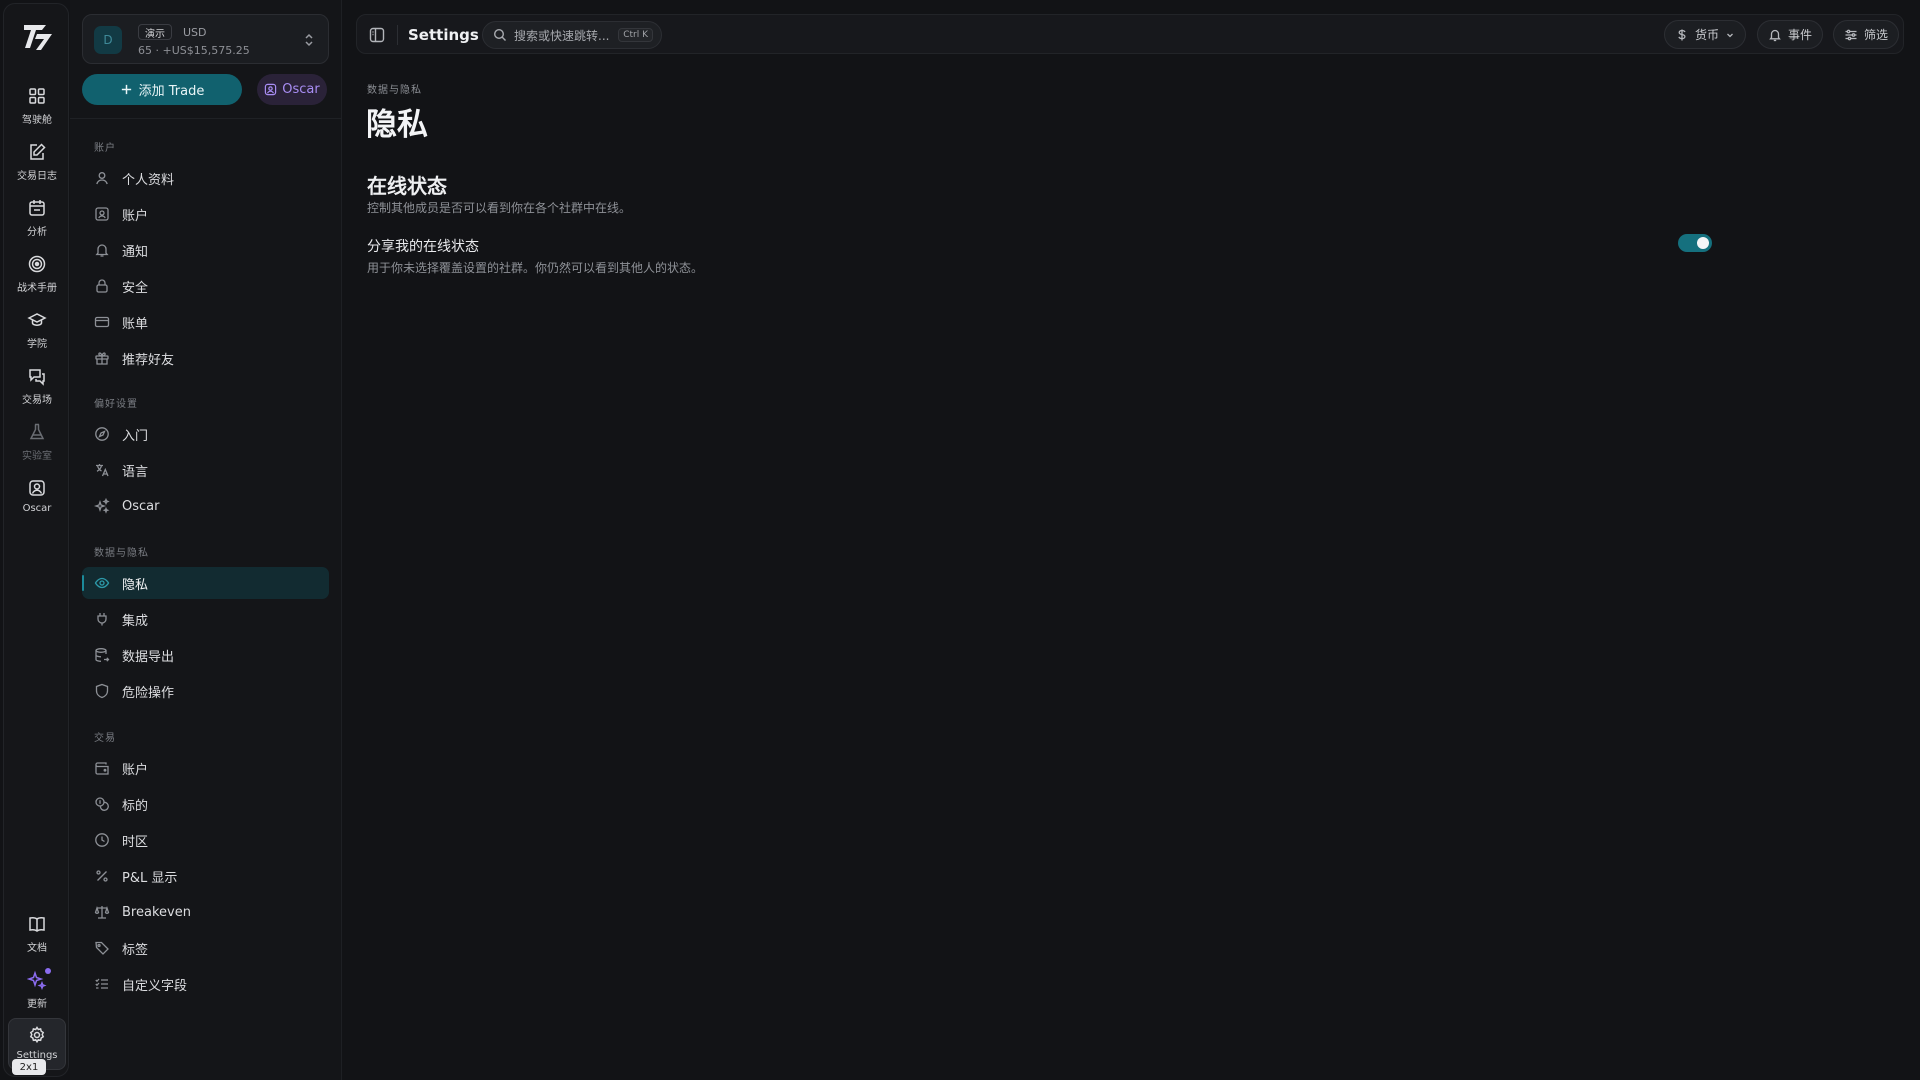  What do you see at coordinates (135, 842) in the screenshot?
I see `sidebar-item-label: 时区` at bounding box center [135, 842].